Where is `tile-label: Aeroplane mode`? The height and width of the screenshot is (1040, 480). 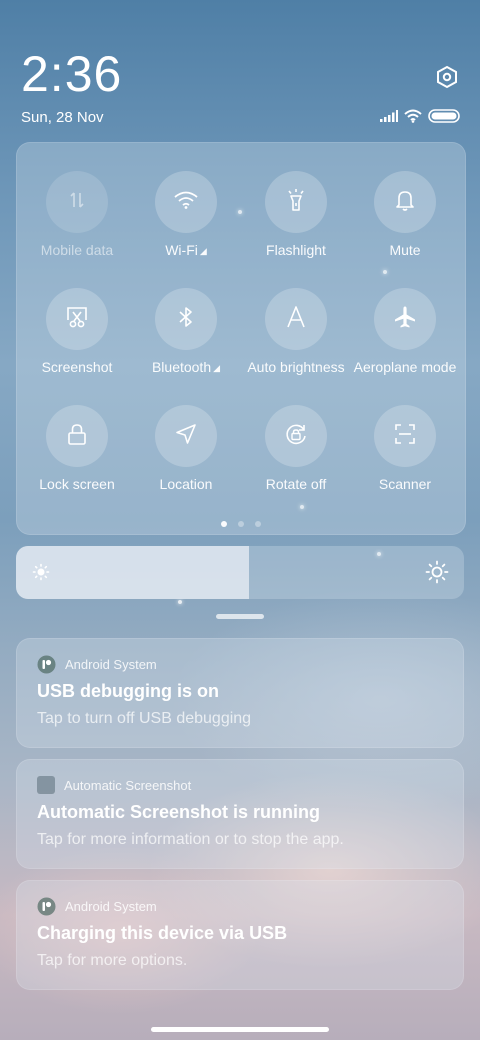 tile-label: Aeroplane mode is located at coordinates (405, 367).